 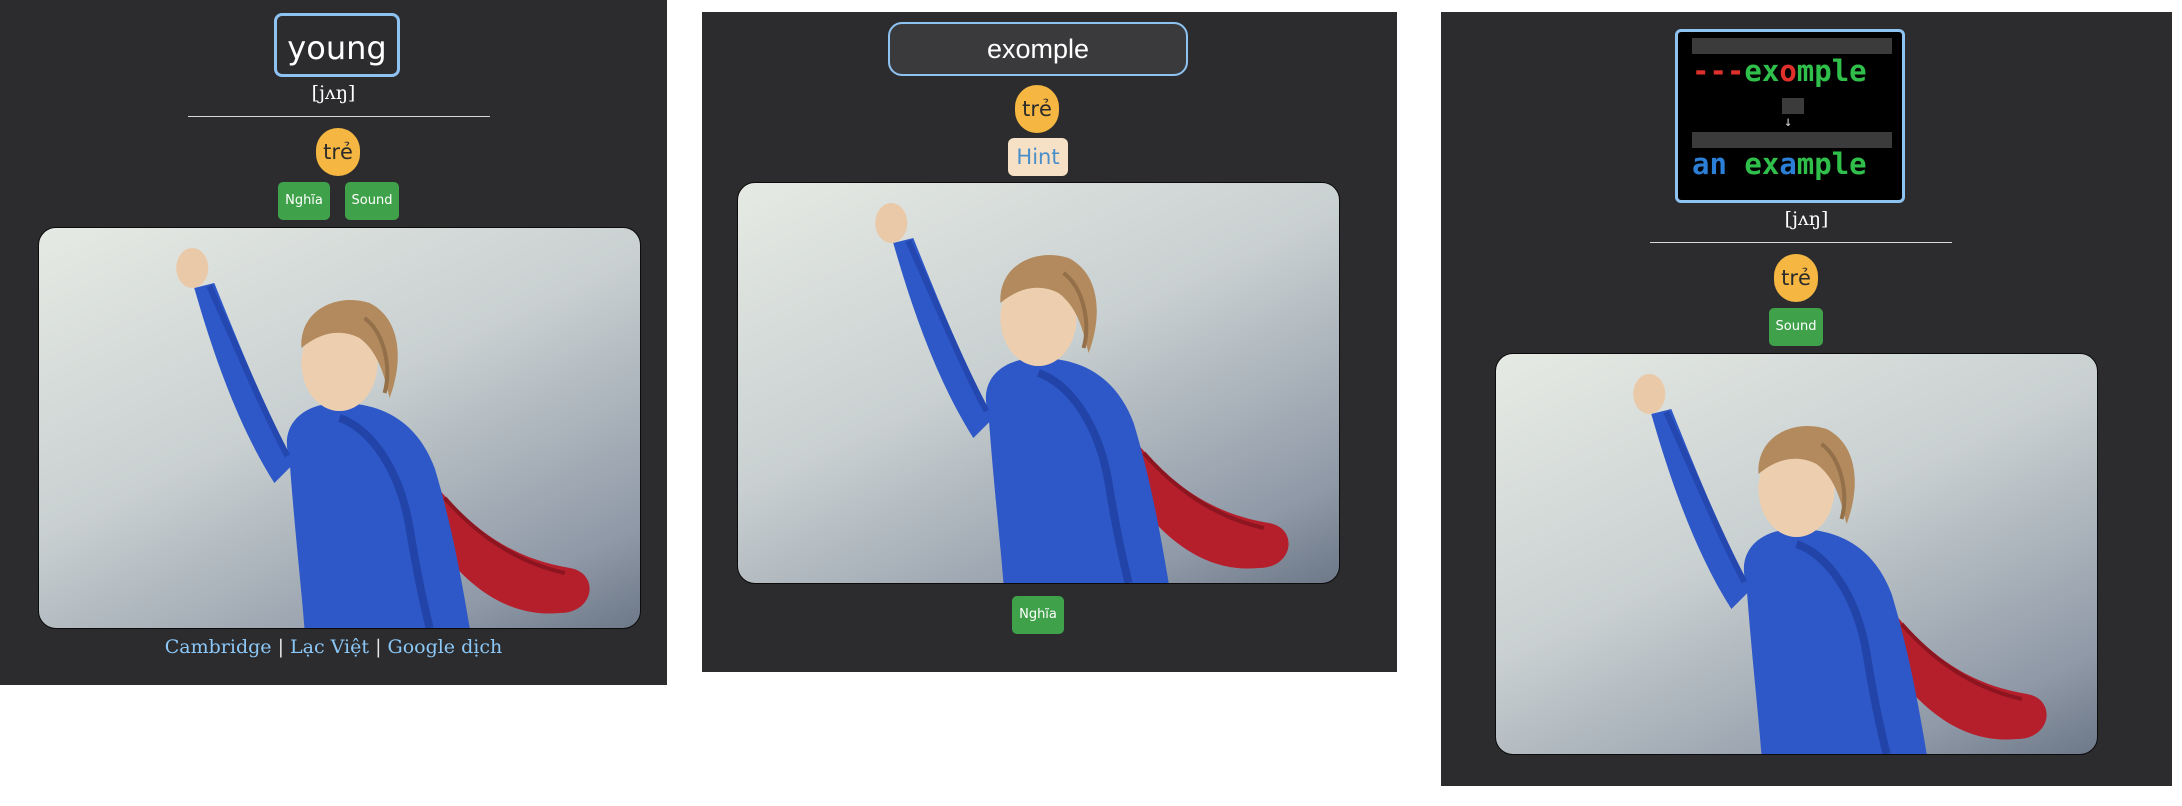 What do you see at coordinates (445, 647) in the screenshot?
I see `google-translate-link: Google dịch` at bounding box center [445, 647].